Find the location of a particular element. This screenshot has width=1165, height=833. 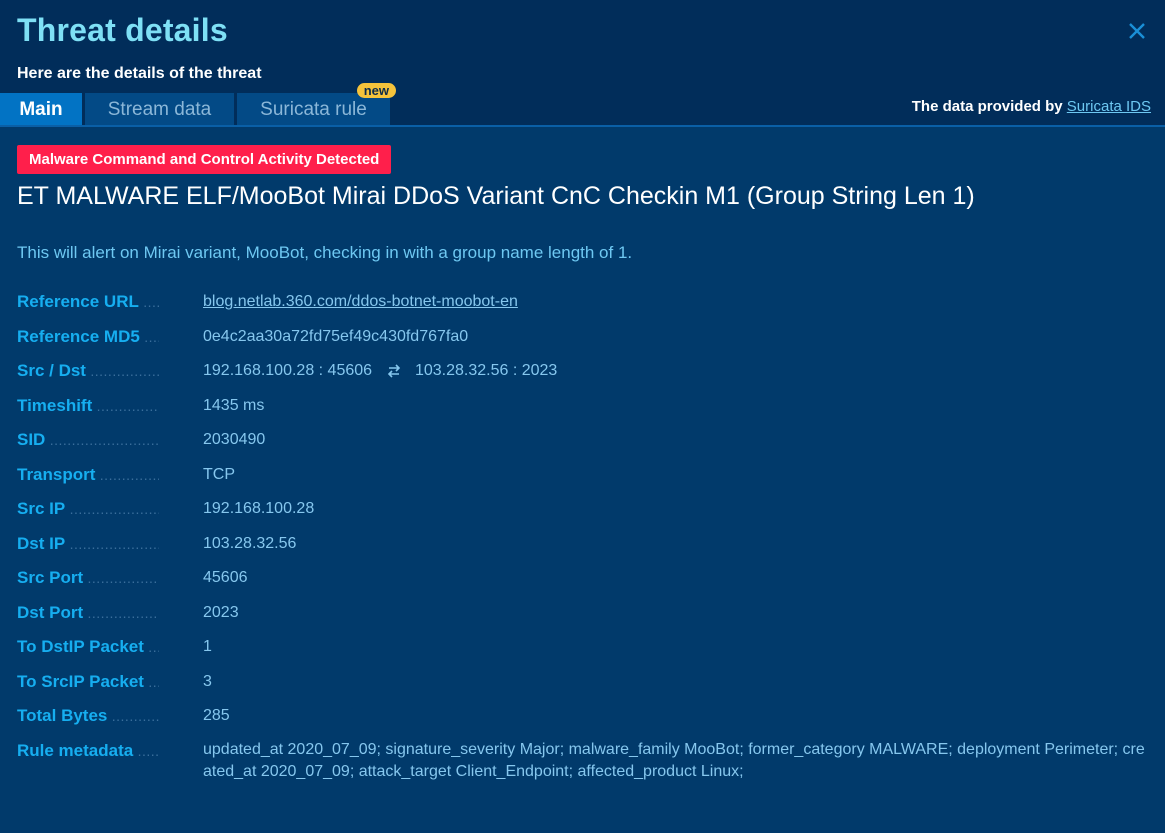

field-value: 0e4c2aa30a72fd75ef49c430fd767fa0 is located at coordinates (336, 336).